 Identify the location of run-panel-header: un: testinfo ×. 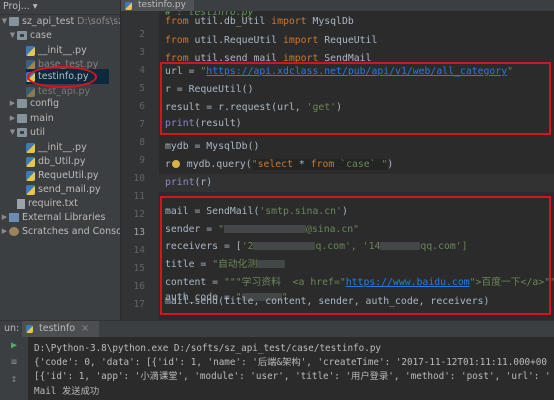
(277, 328).